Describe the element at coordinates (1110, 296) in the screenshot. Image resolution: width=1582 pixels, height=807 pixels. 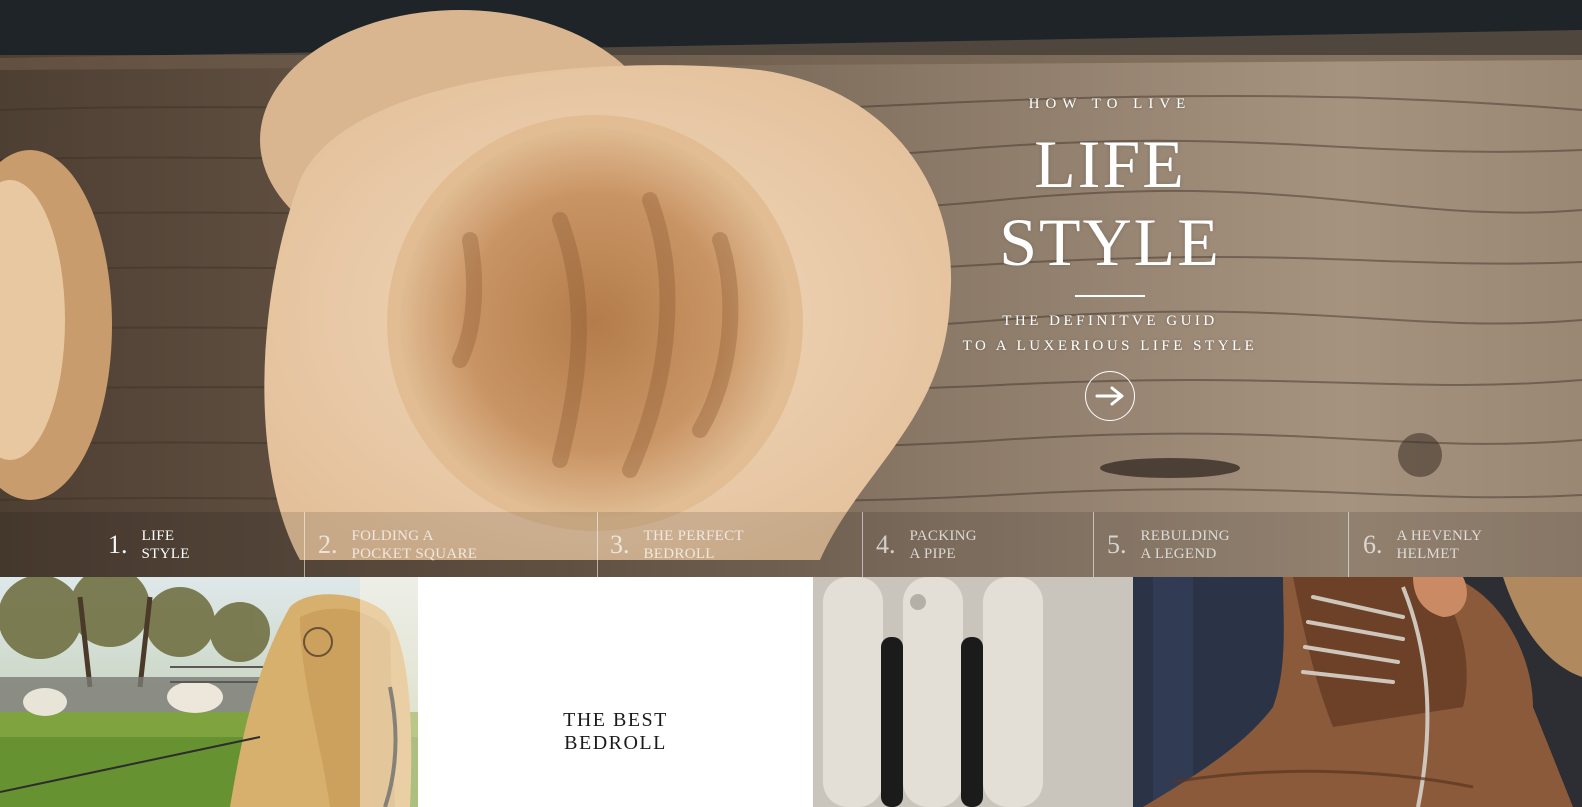
I see `title-divider` at that location.